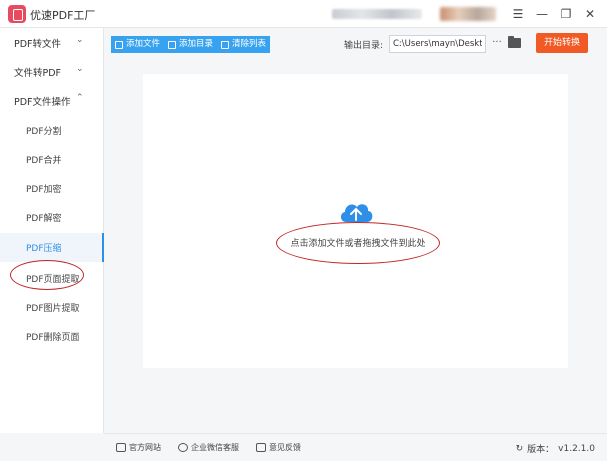 The width and height of the screenshot is (607, 461). Describe the element at coordinates (355, 447) in the screenshot. I see `footer-bar: 官方网站 企业微信客服 意见反馈 ↻ 版本： v1.2.1.0` at that location.